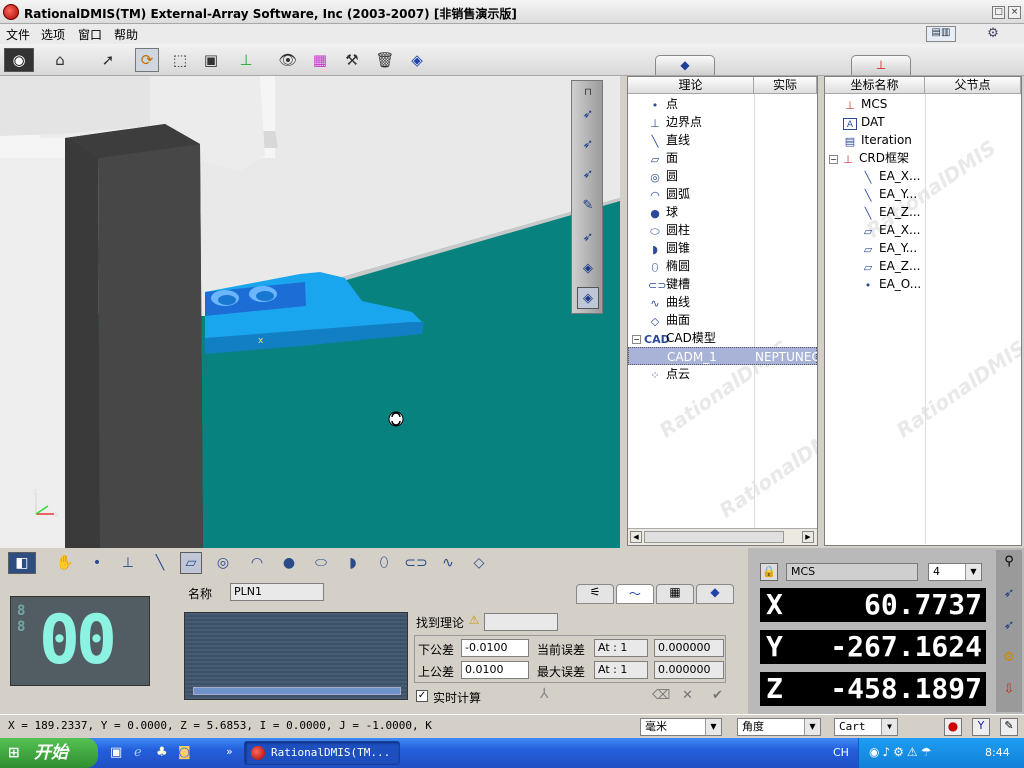  Describe the element at coordinates (779, 727) in the screenshot. I see `angle-select: 角度 ▼` at that location.